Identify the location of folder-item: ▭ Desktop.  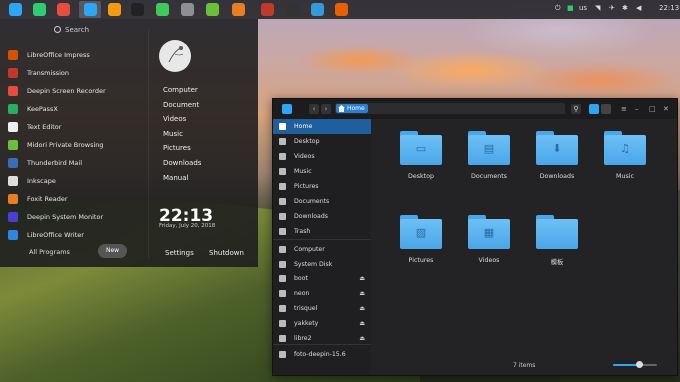
(421, 155).